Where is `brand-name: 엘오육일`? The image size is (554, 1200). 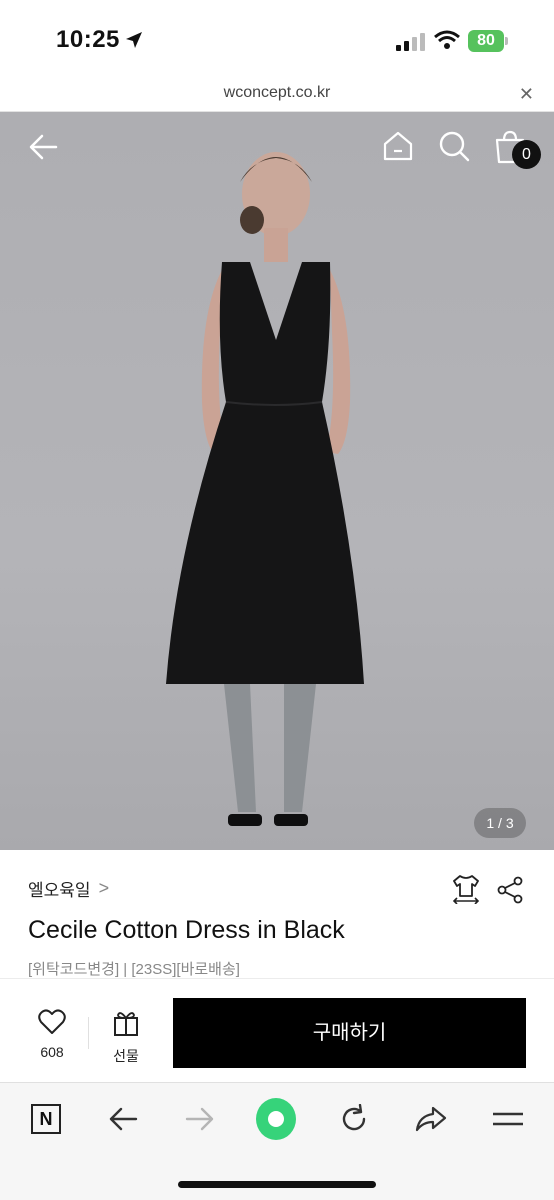 brand-name: 엘오육일 is located at coordinates (59, 888).